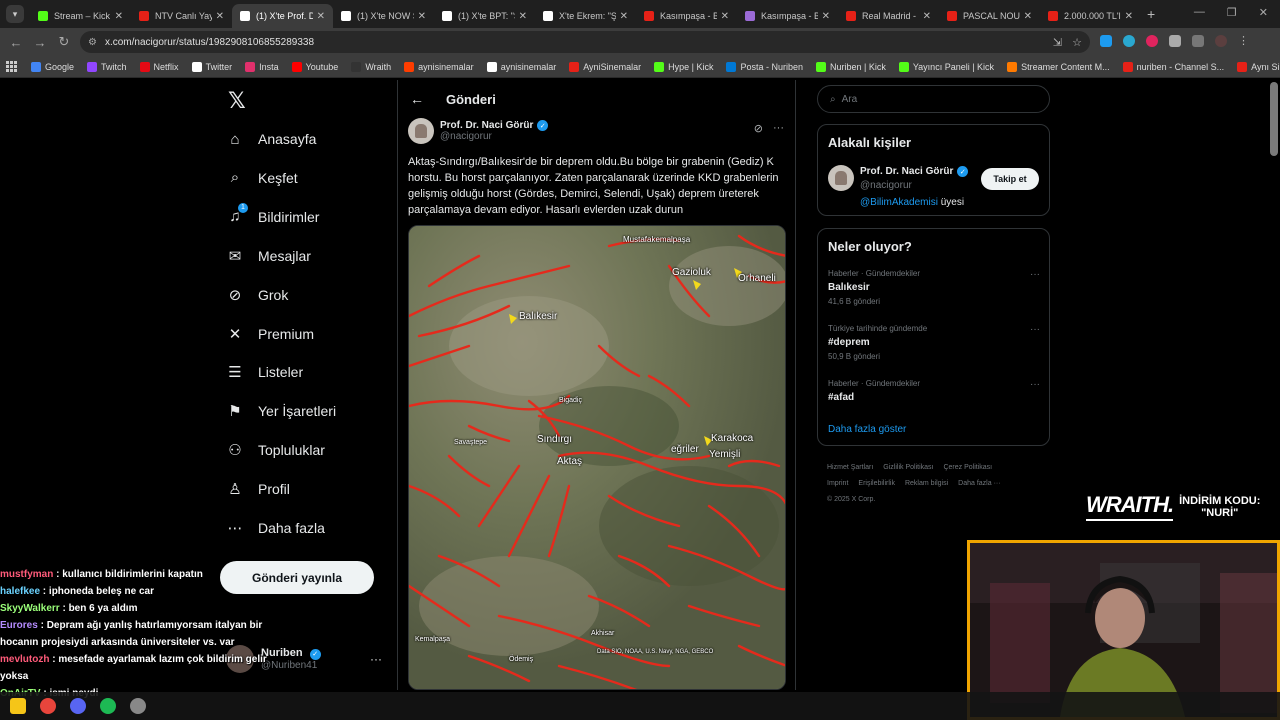 The width and height of the screenshot is (1280, 720). Describe the element at coordinates (888, 16) in the screenshot. I see `browser-tab: Real Madrid - ✕` at that location.